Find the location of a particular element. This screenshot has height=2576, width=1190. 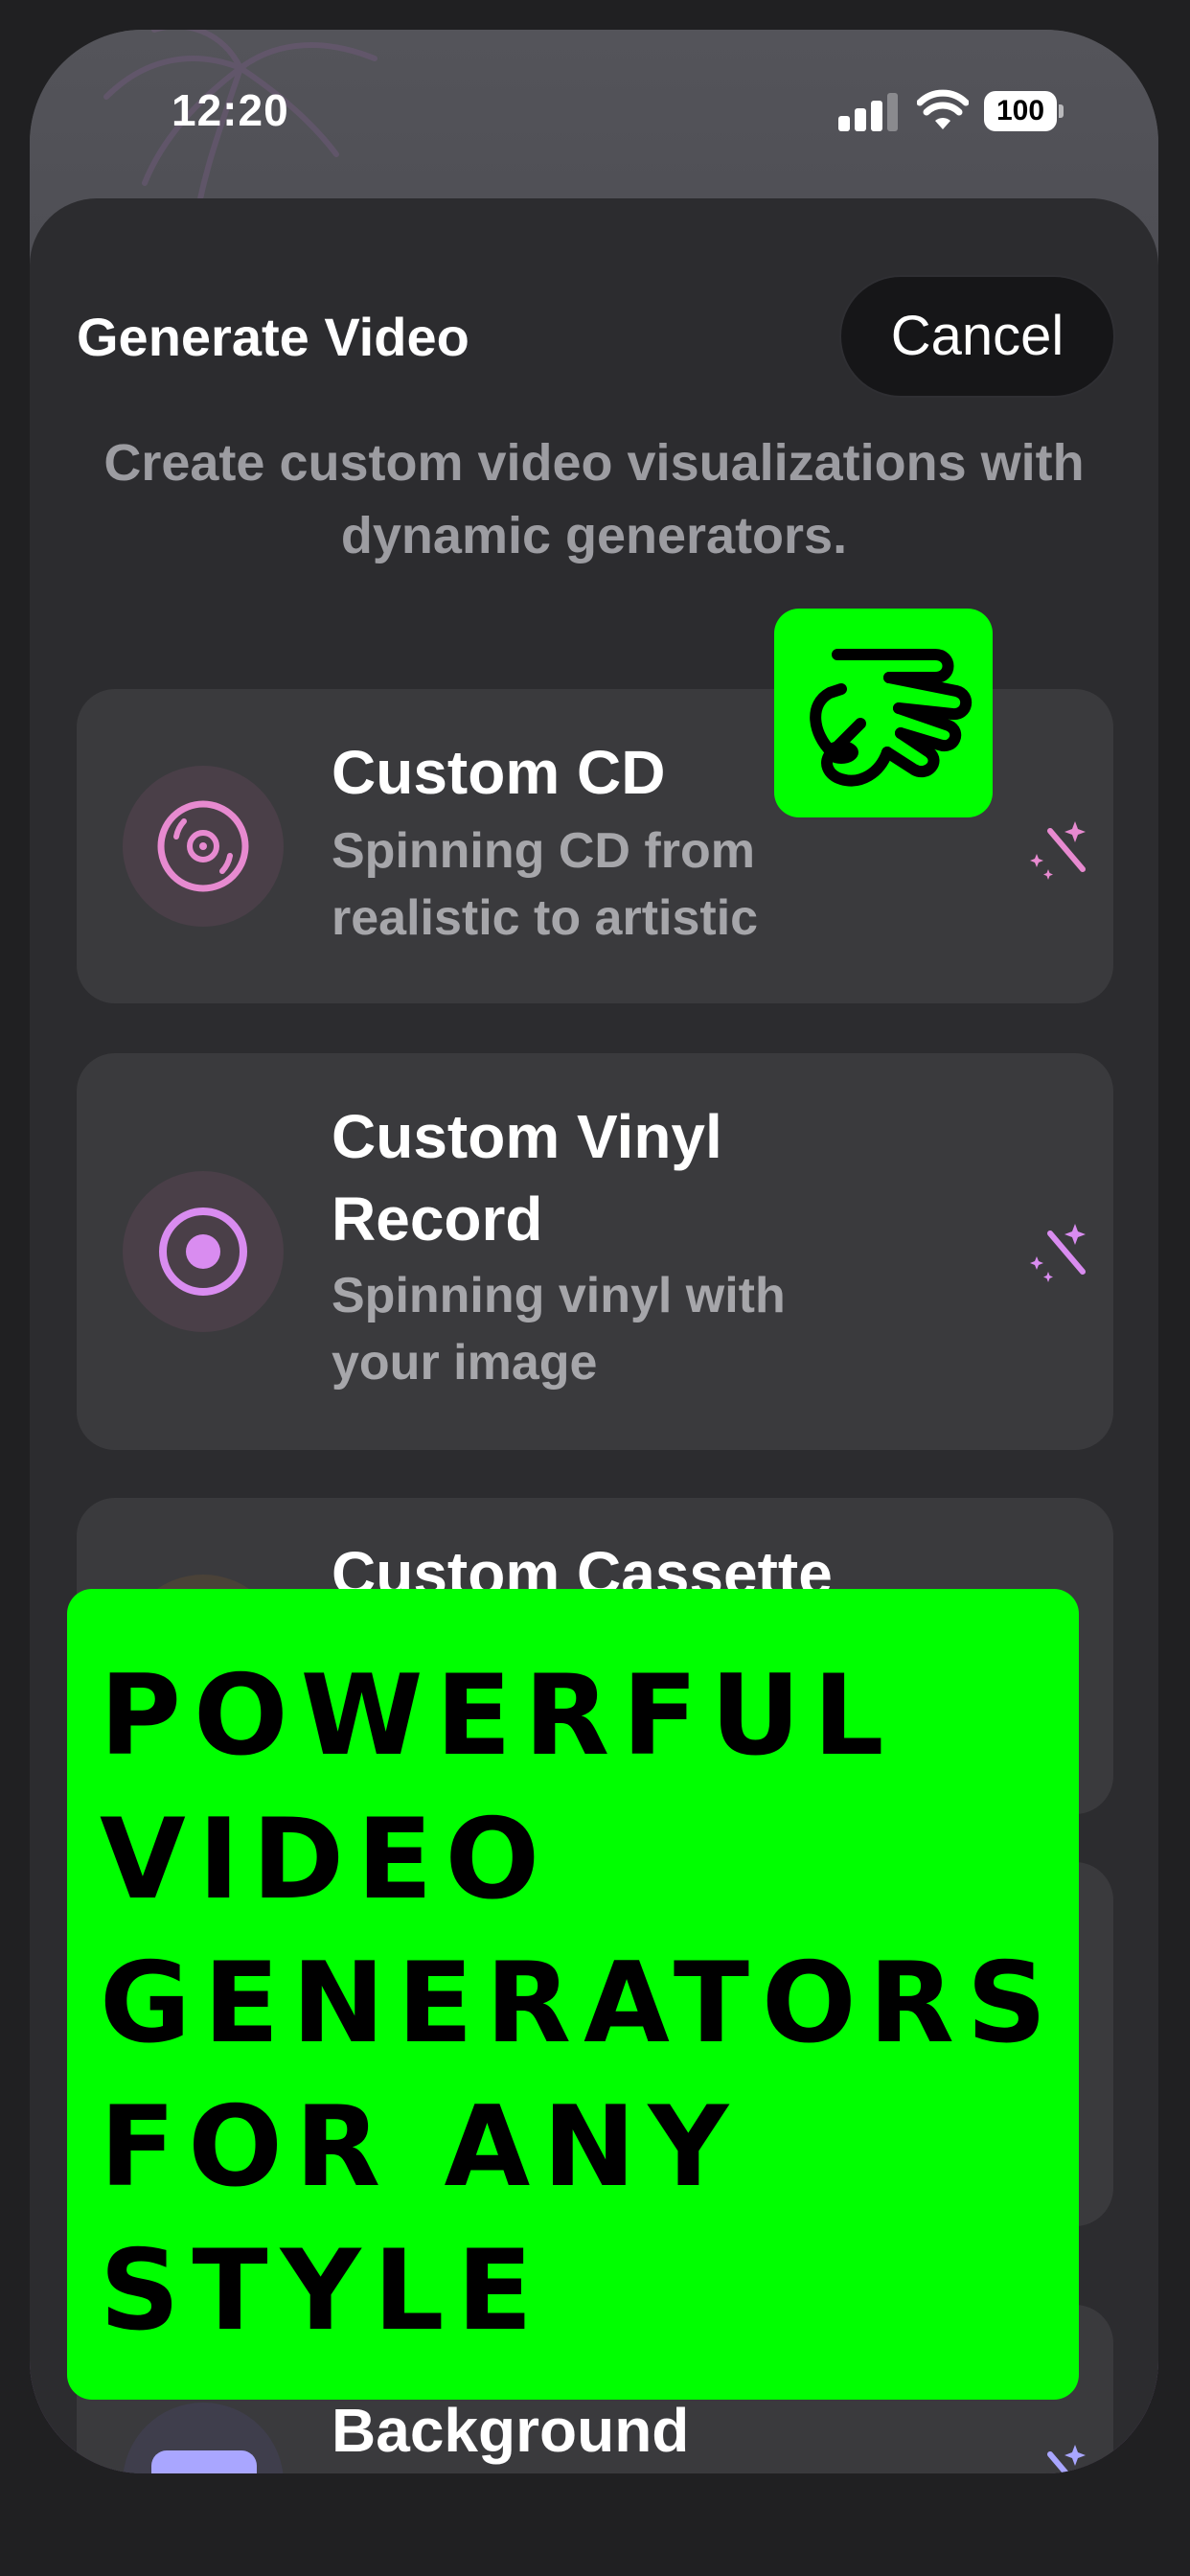

cd-icon is located at coordinates (203, 846).